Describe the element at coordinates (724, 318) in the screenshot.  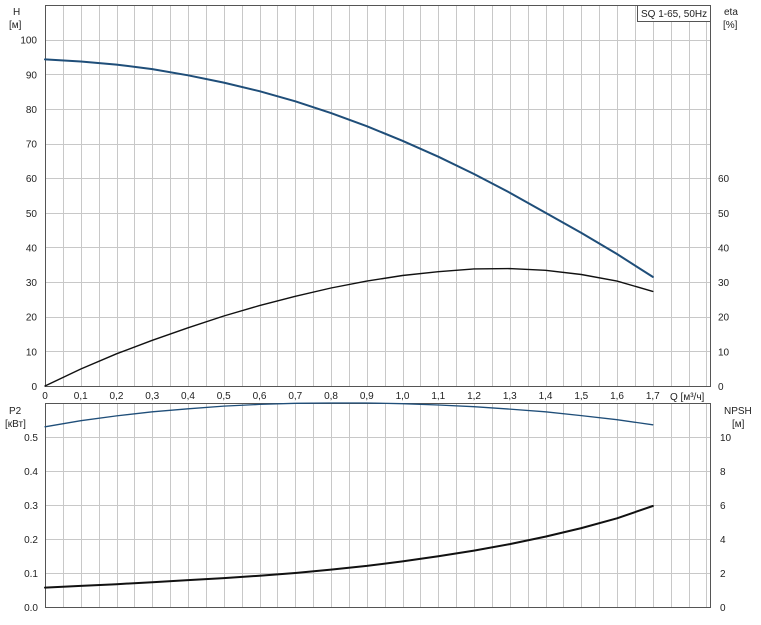
I see `eta-tick-label: 20` at that location.